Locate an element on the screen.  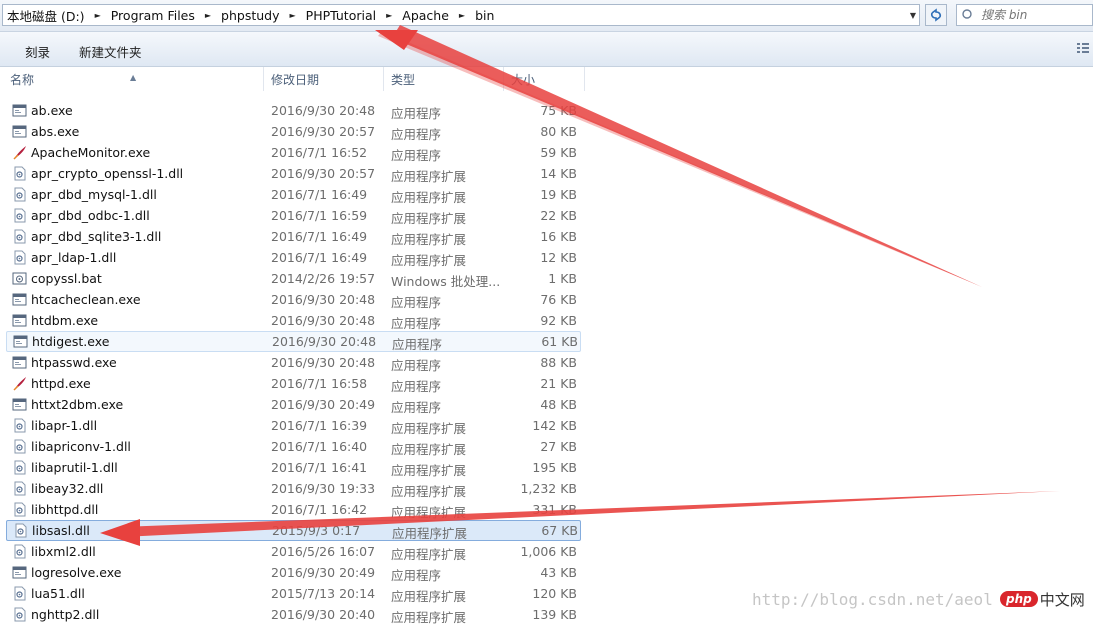
file-size: 43 KB is located at coordinates (558, 572).